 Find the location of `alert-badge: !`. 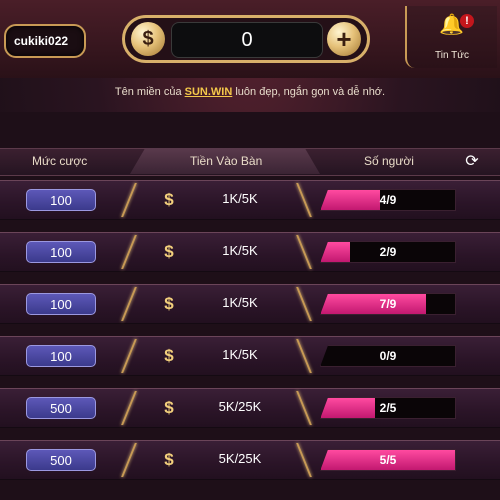

alert-badge: ! is located at coordinates (467, 21).